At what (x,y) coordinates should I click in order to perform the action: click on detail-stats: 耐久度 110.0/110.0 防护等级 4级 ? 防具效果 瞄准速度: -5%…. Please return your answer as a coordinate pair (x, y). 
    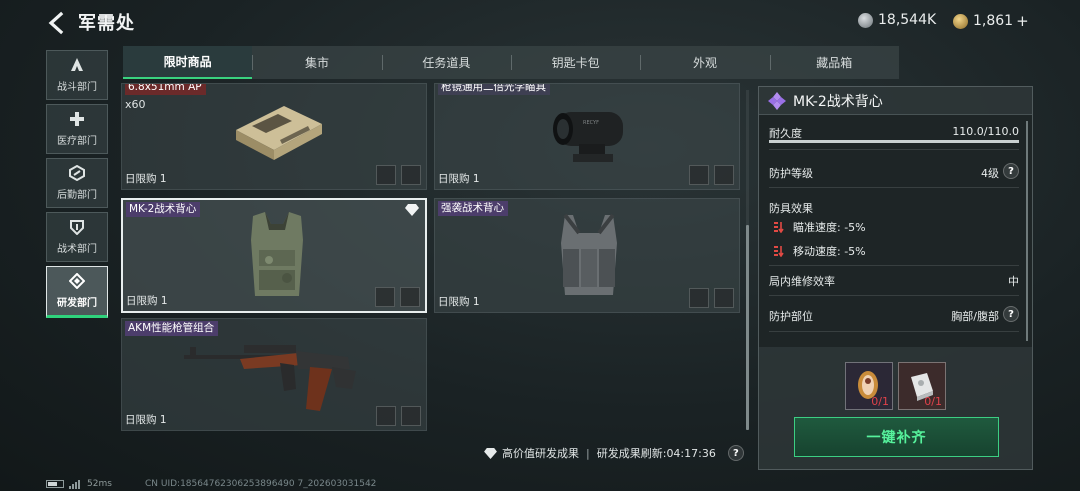
    Looking at the image, I should click on (895, 231).